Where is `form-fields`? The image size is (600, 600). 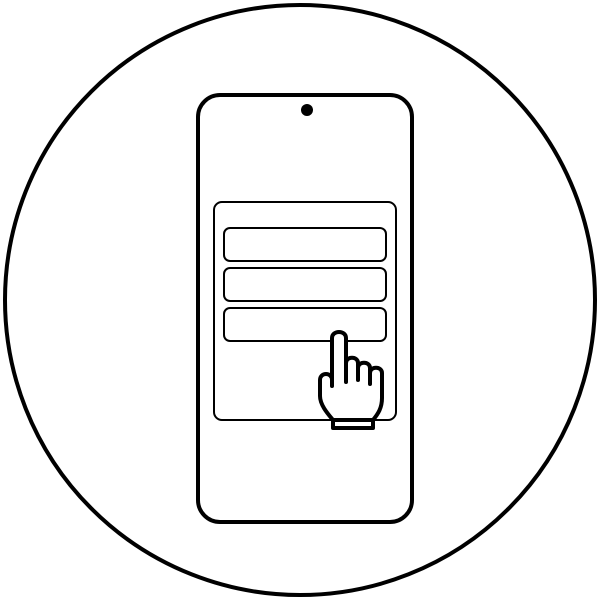 form-fields is located at coordinates (305, 284).